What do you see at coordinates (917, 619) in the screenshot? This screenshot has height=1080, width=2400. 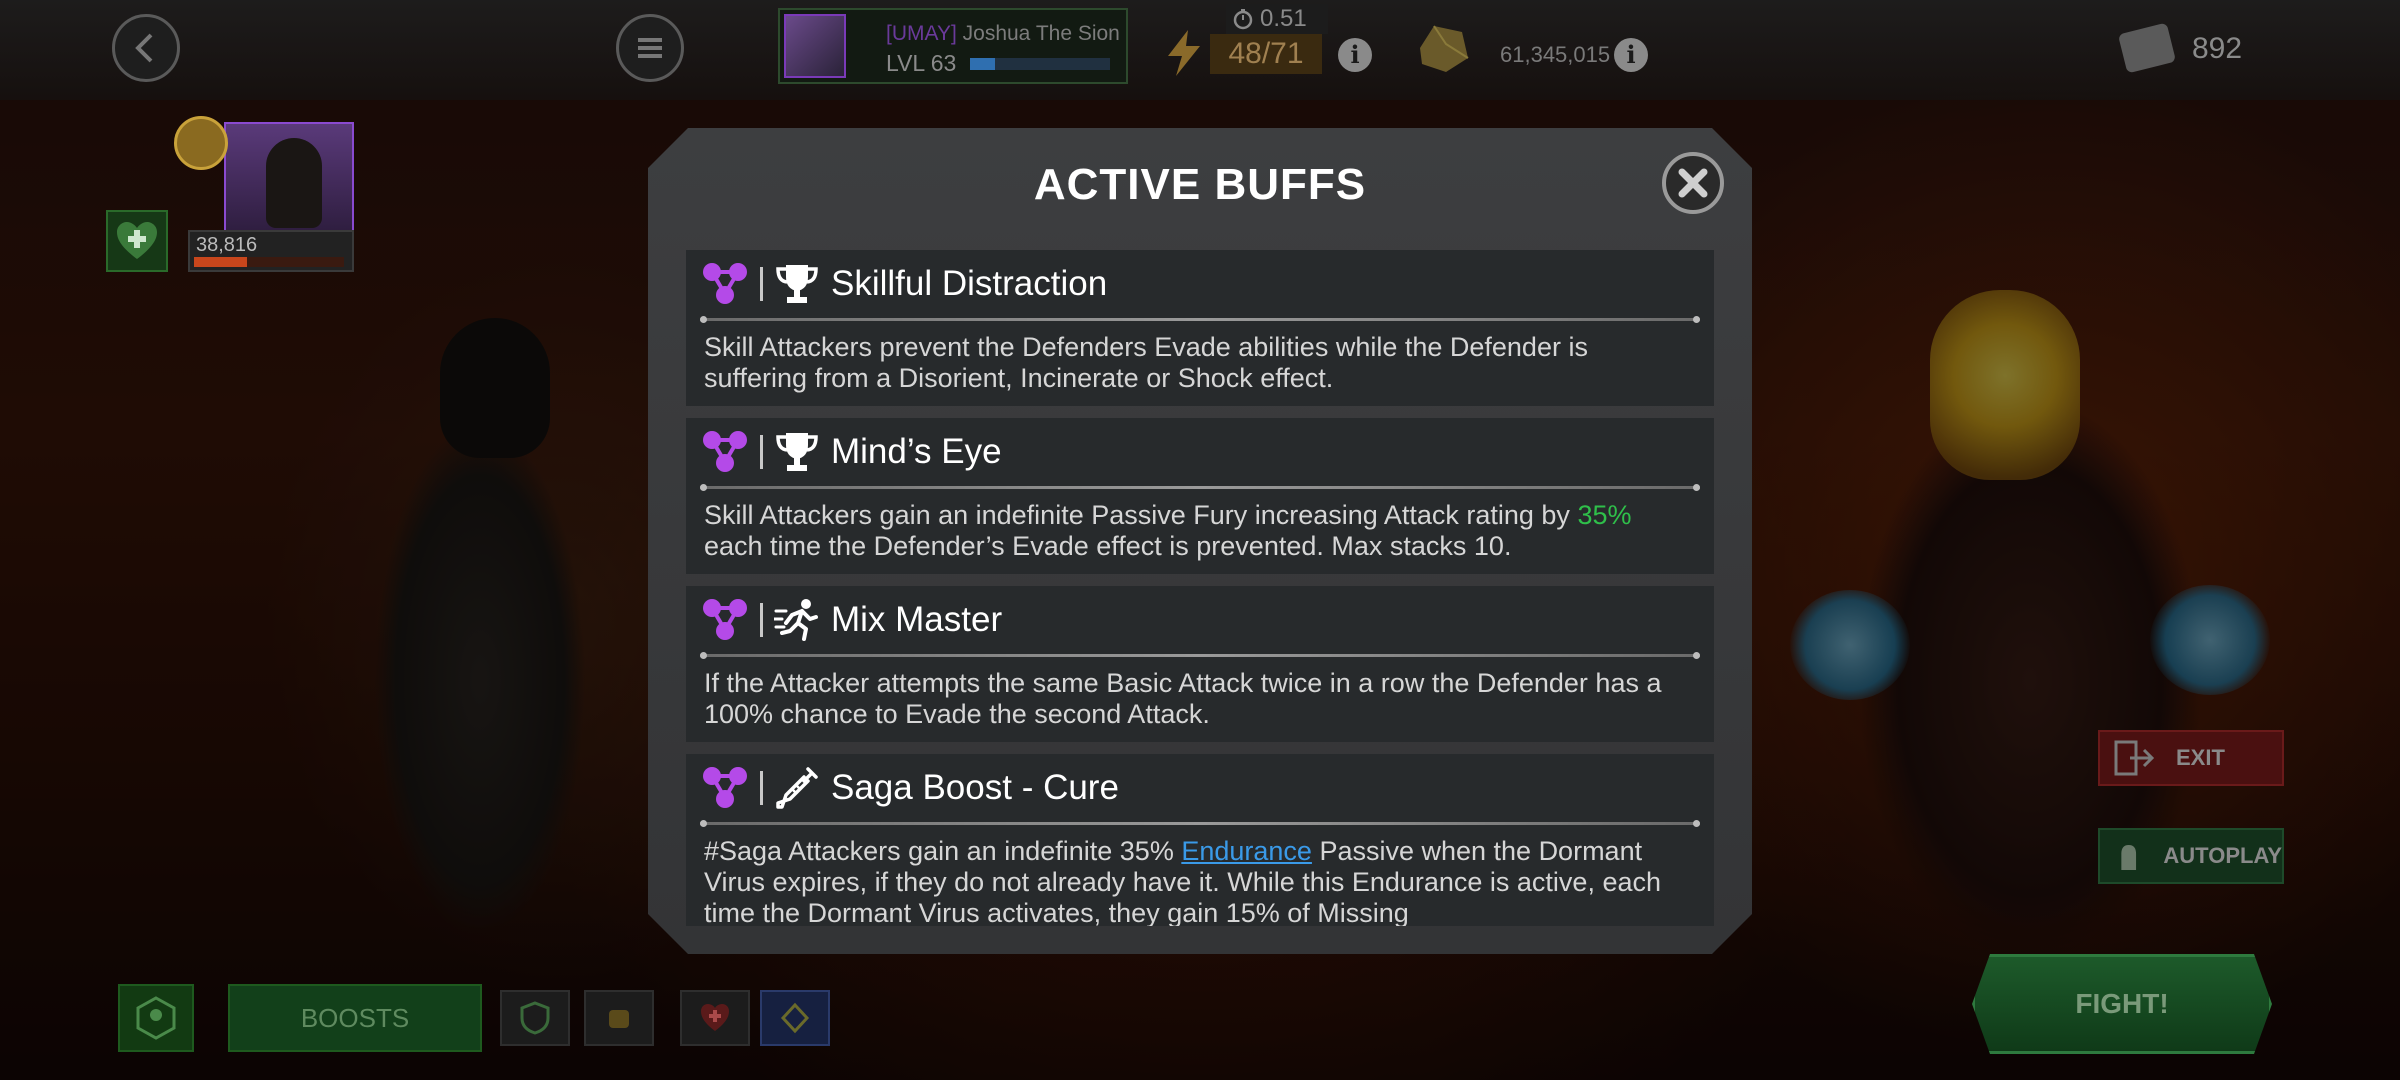 I see `buff-name: Mix Master` at bounding box center [917, 619].